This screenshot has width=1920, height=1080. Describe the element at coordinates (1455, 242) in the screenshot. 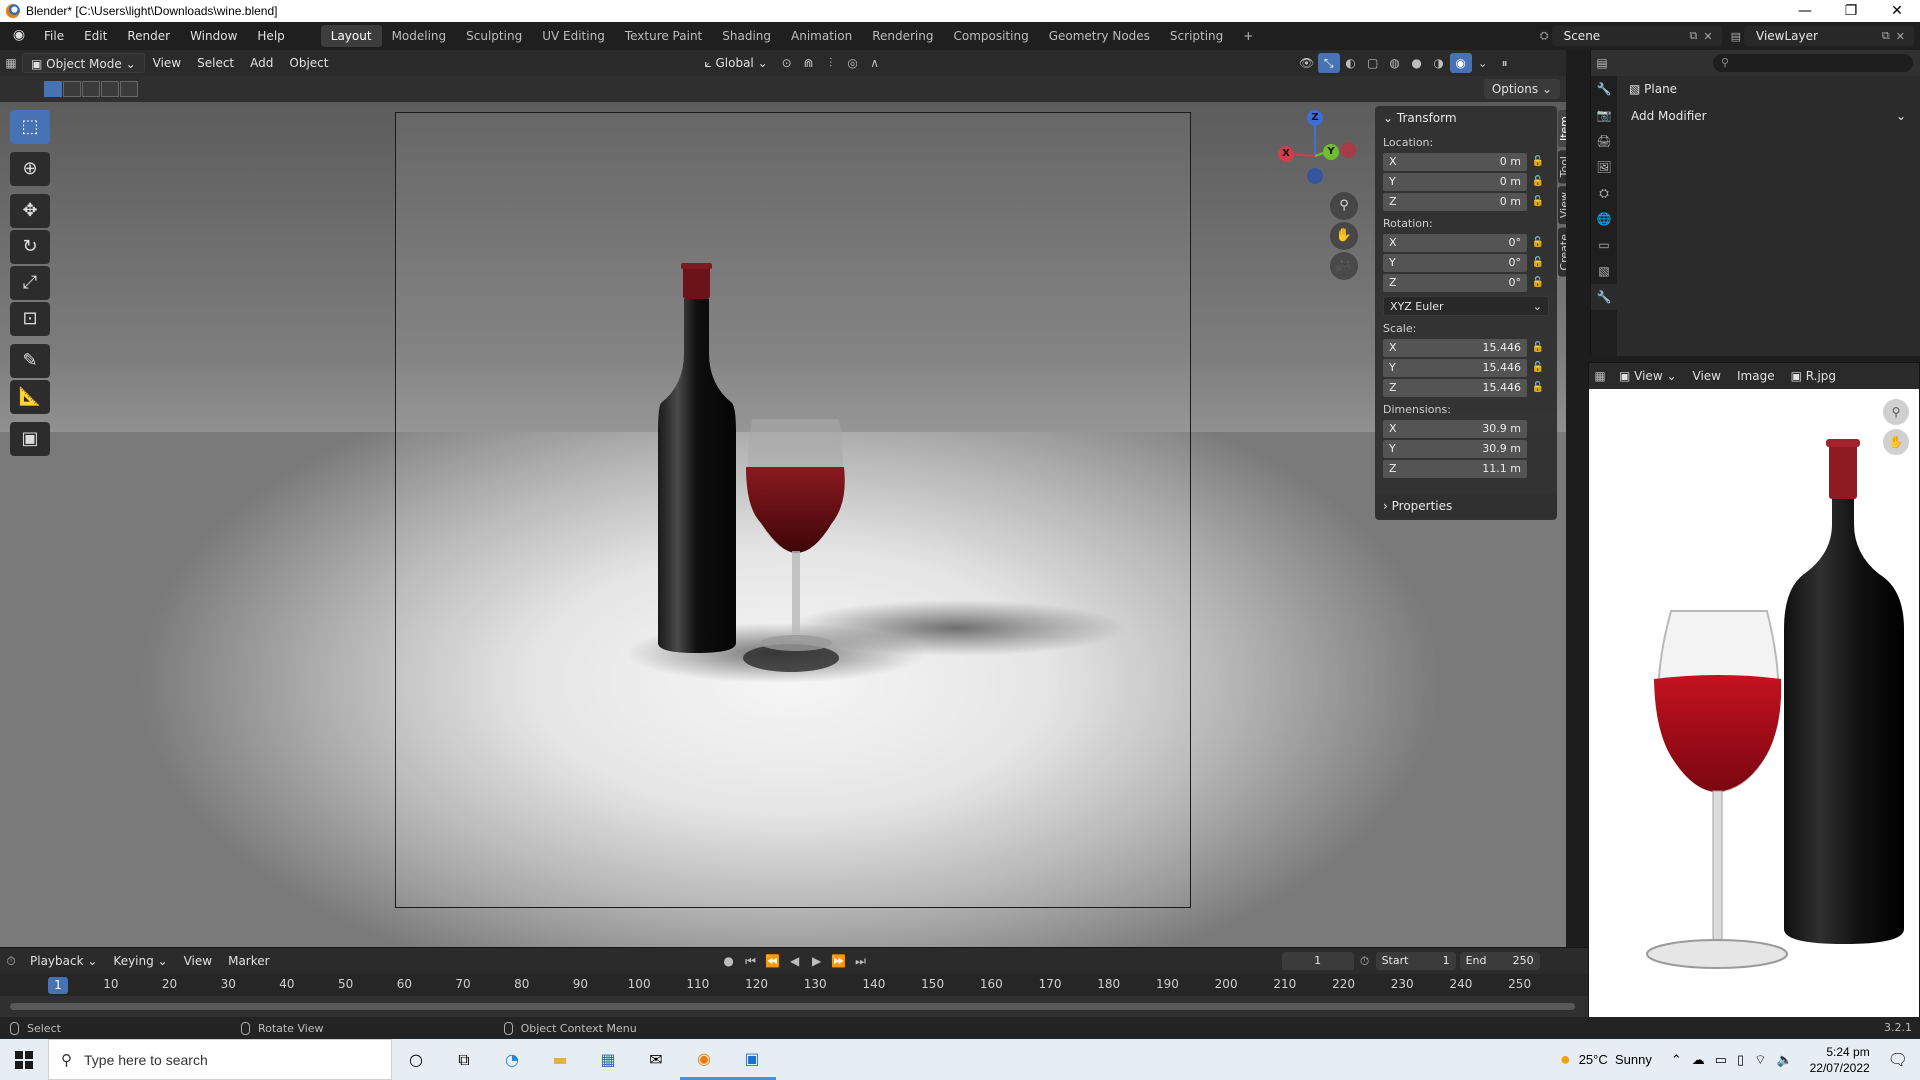

I see `rotation-x-field: X 0°` at that location.